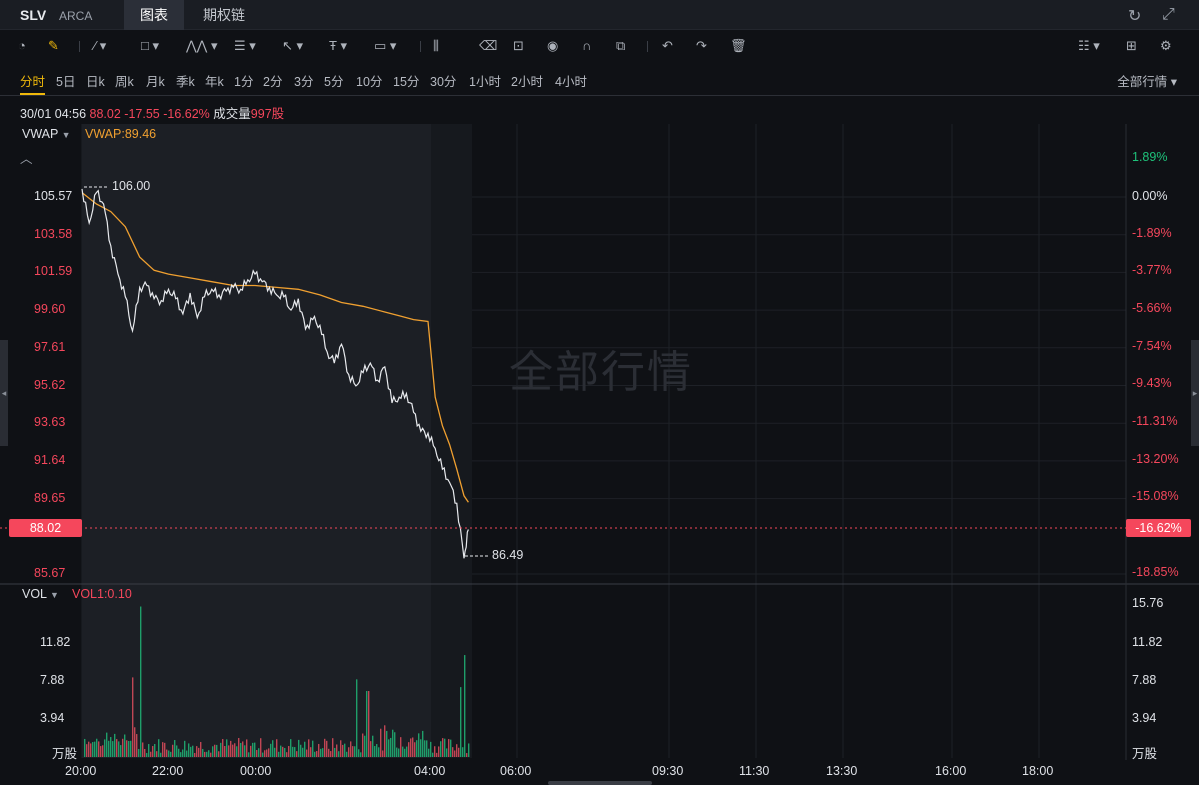  What do you see at coordinates (668, 771) in the screenshot?
I see `time-tick-label: 09:30` at bounding box center [668, 771].